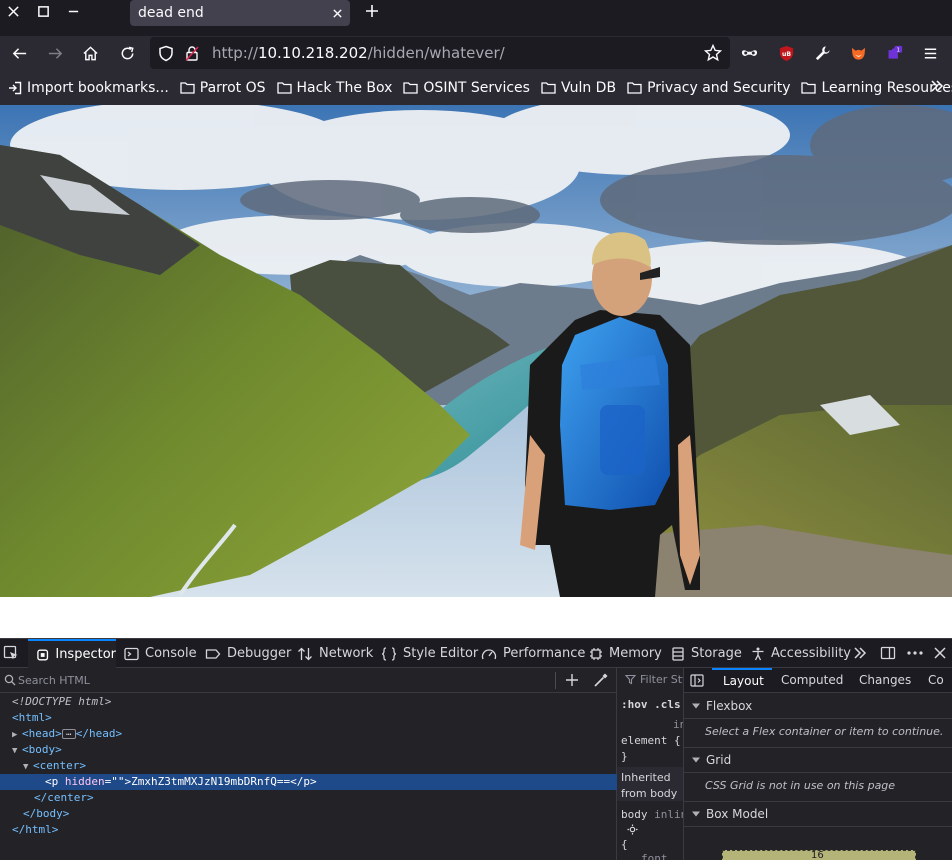 This screenshot has height=860, width=952. What do you see at coordinates (17, 735) in the screenshot?
I see `expand-triangle-icon: ▶` at bounding box center [17, 735].